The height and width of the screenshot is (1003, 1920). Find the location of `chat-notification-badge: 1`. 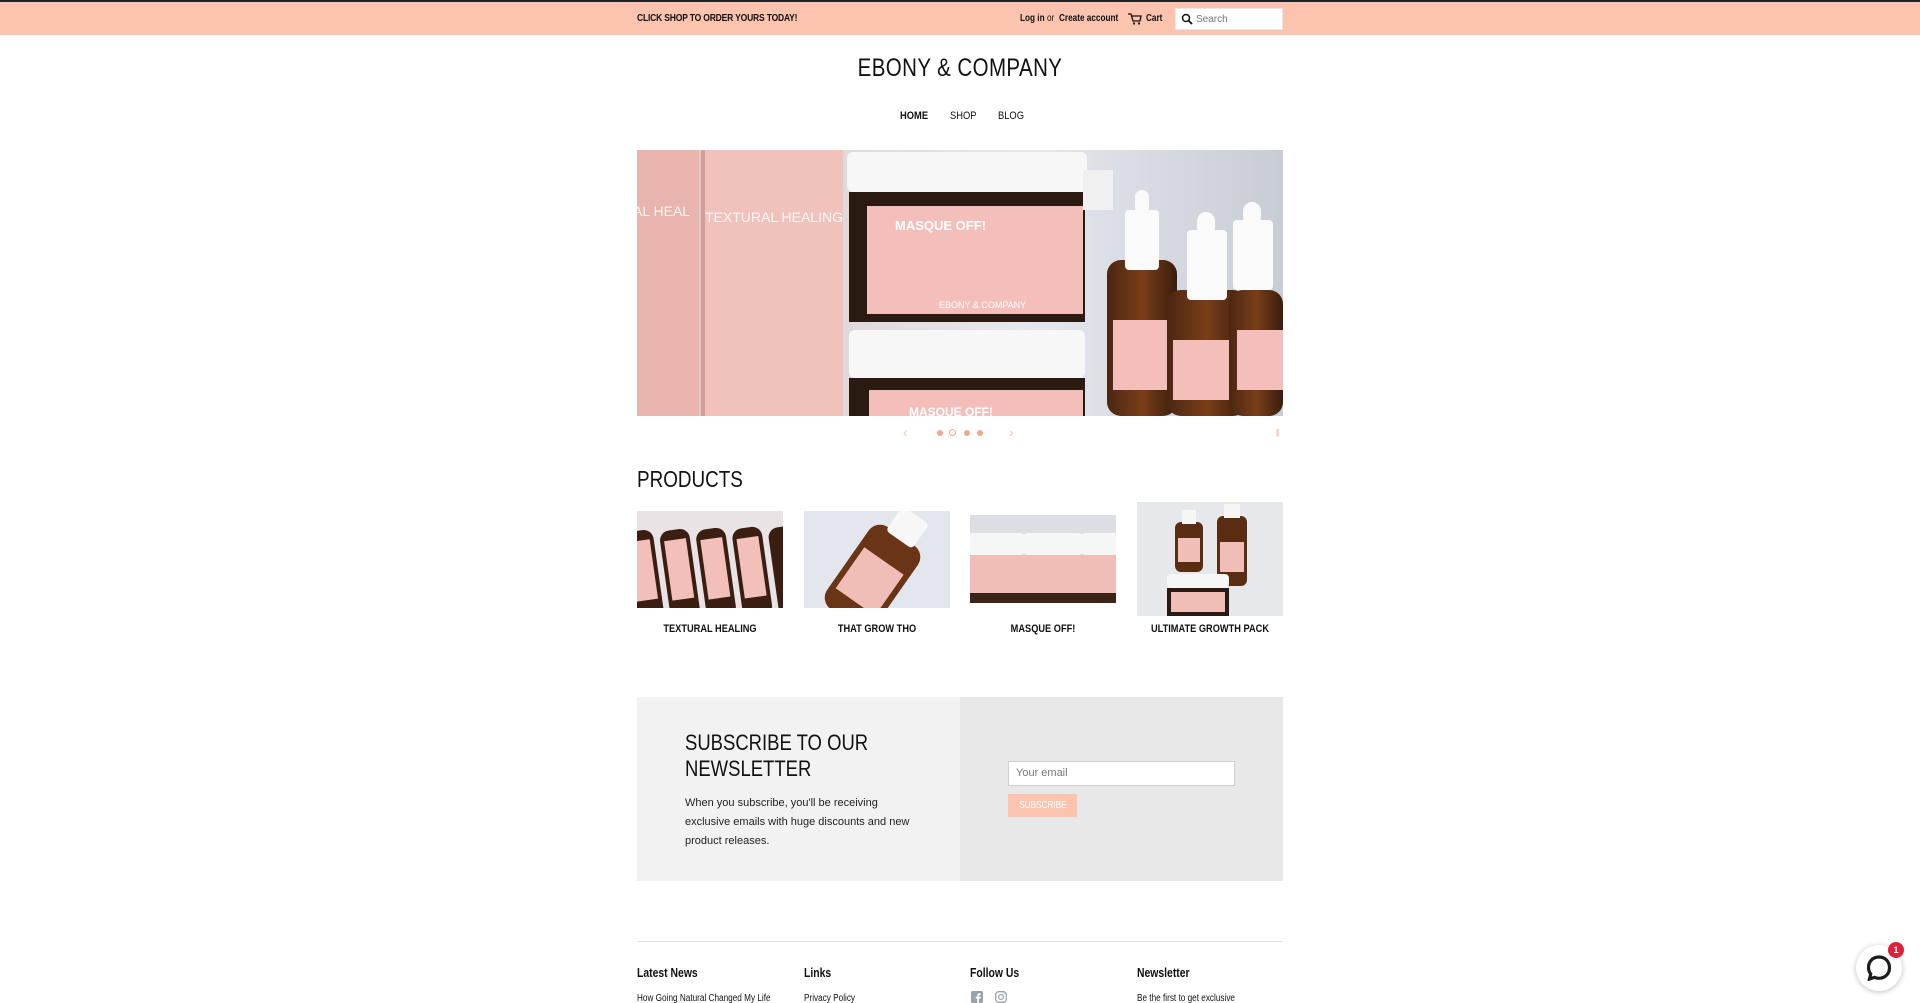

chat-notification-badge: 1 is located at coordinates (1896, 950).